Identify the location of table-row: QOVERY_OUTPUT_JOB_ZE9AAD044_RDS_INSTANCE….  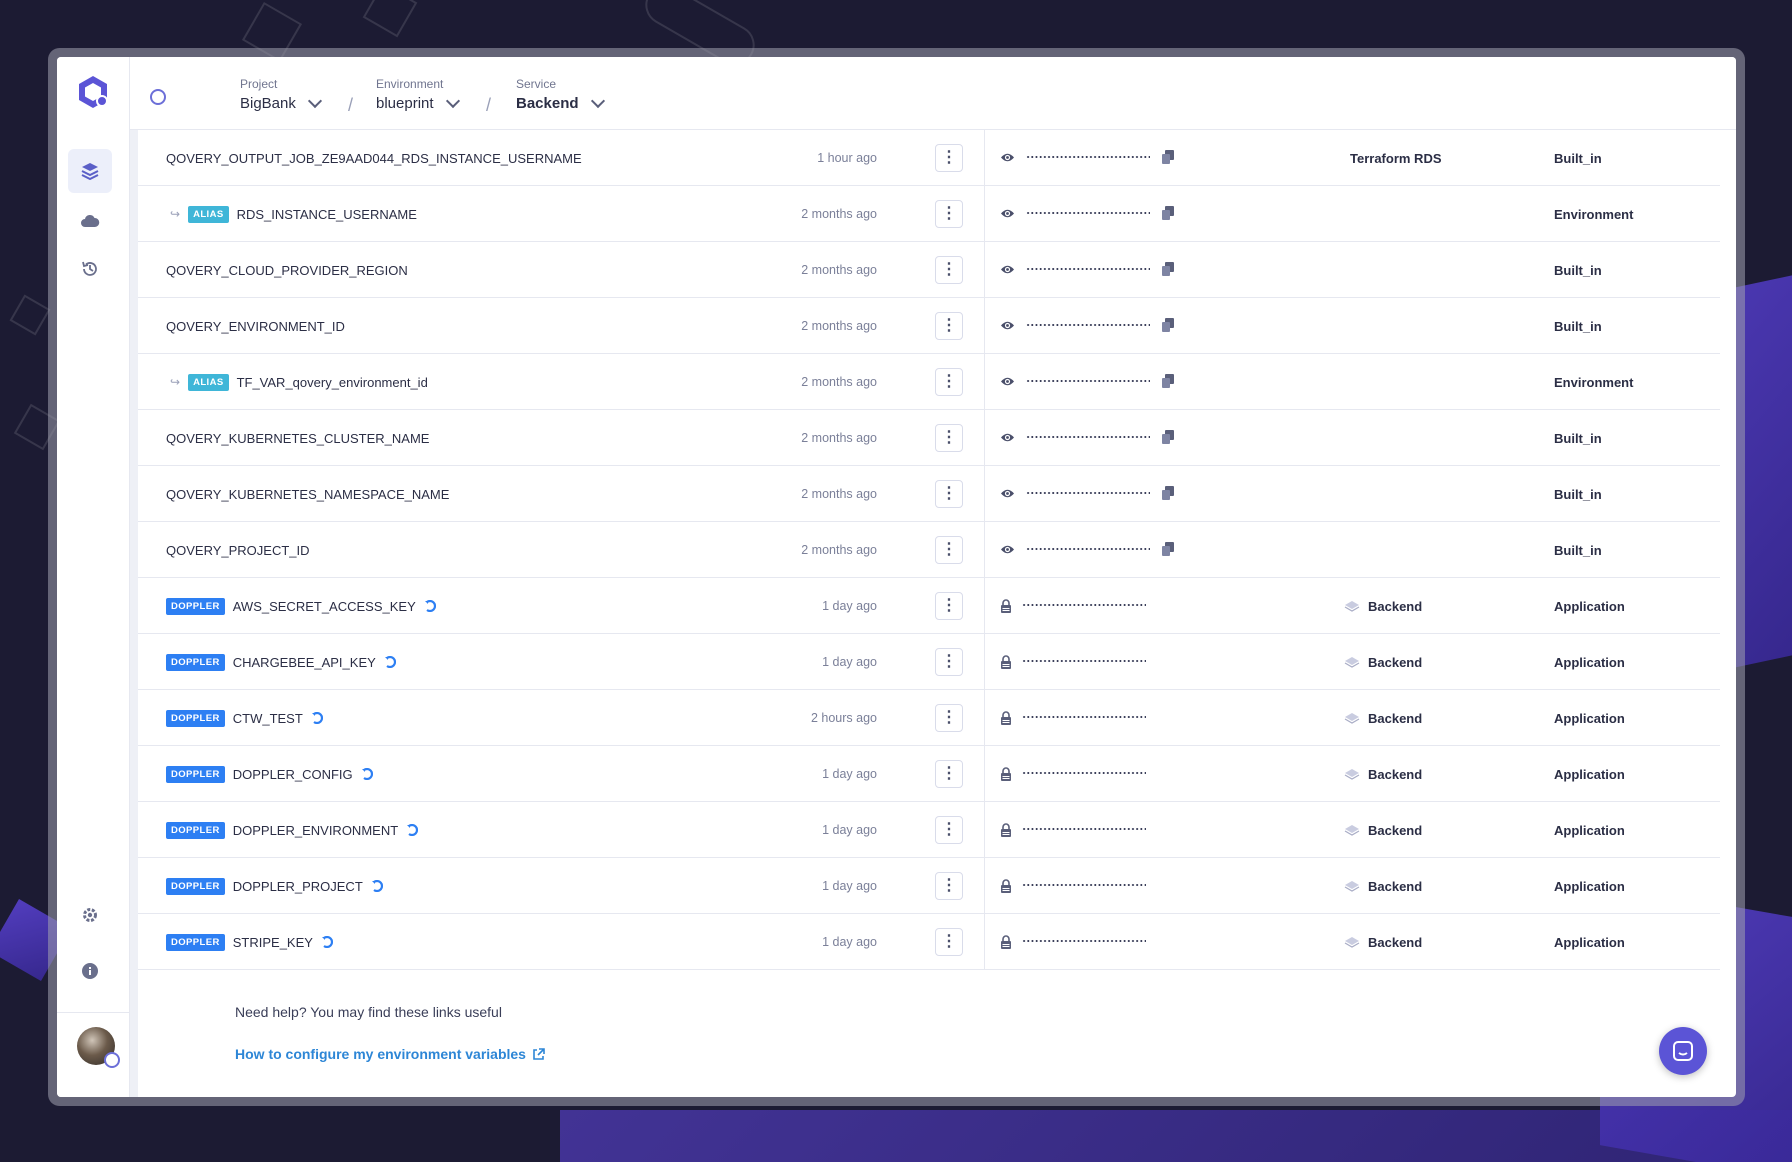
(929, 158).